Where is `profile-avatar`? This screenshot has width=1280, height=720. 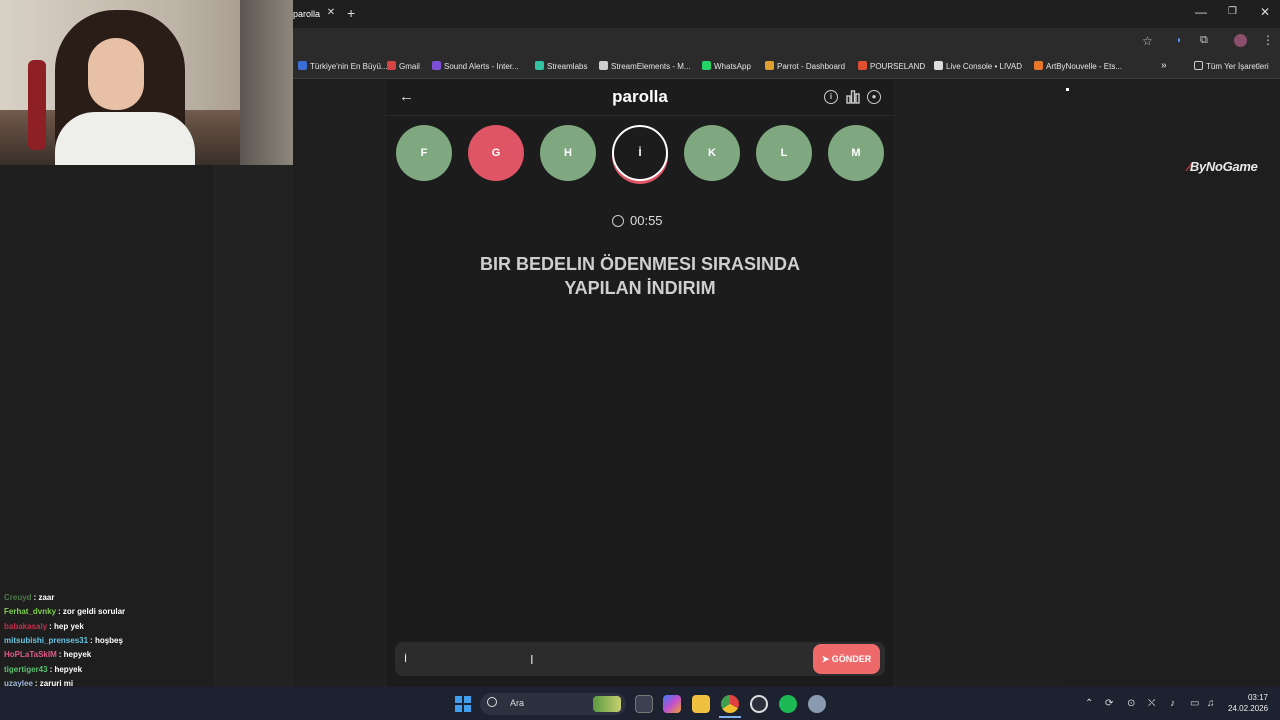
profile-avatar is located at coordinates (1240, 40).